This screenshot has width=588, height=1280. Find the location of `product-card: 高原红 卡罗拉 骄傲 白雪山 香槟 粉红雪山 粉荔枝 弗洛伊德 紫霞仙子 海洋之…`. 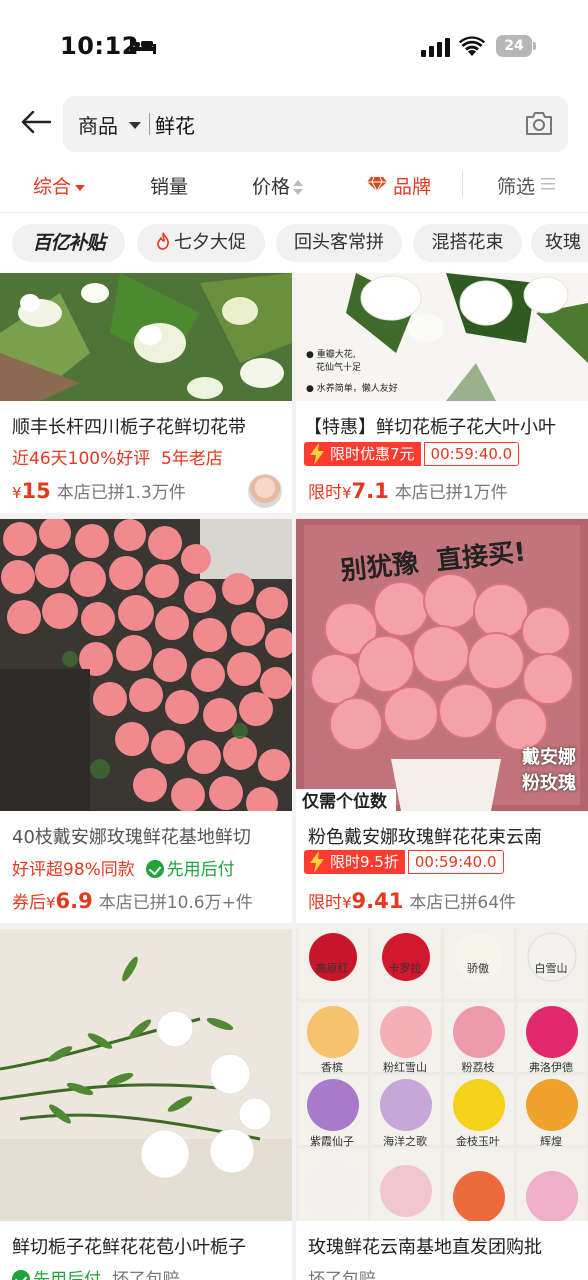

product-card: 高原红 卡罗拉 骄傲 白雪山 香槟 粉红雪山 粉荔枝 弗洛伊德 紫霞仙子 海洋之… is located at coordinates (442, 1104).